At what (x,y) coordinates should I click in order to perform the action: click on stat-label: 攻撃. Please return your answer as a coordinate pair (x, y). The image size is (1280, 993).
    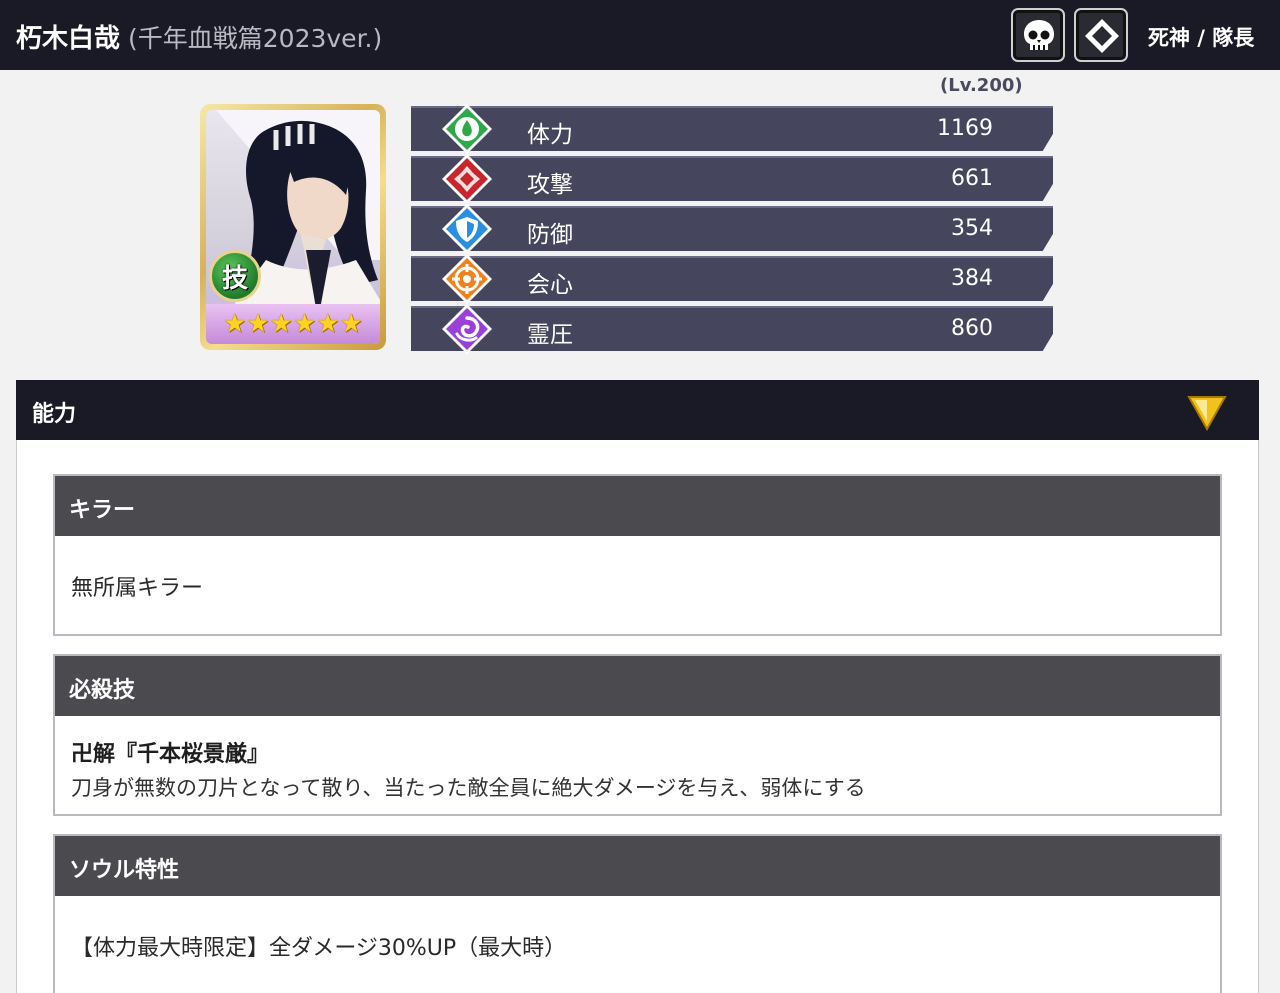
    Looking at the image, I should click on (550, 185).